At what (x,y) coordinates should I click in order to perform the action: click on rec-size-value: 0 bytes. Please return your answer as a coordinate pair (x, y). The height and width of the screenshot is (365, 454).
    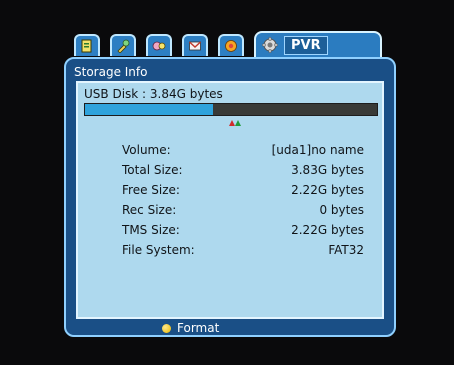
    Looking at the image, I should click on (341, 210).